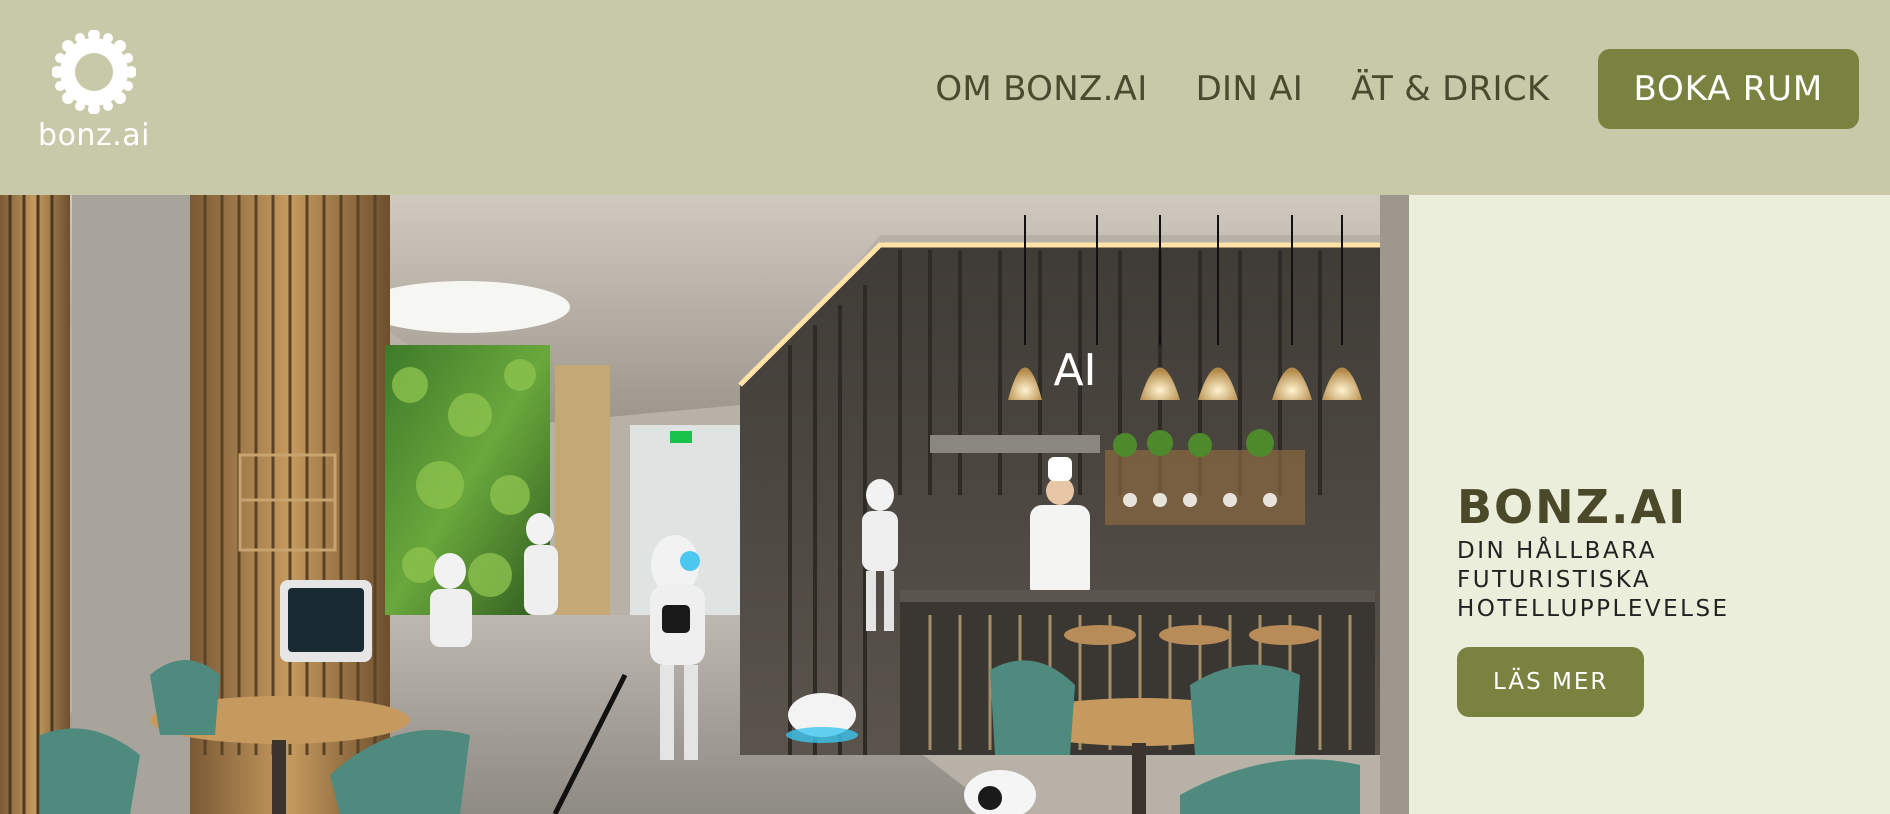  What do you see at coordinates (1450, 89) in the screenshot?
I see `nav-item-at-drick: ÄT & DRICK` at bounding box center [1450, 89].